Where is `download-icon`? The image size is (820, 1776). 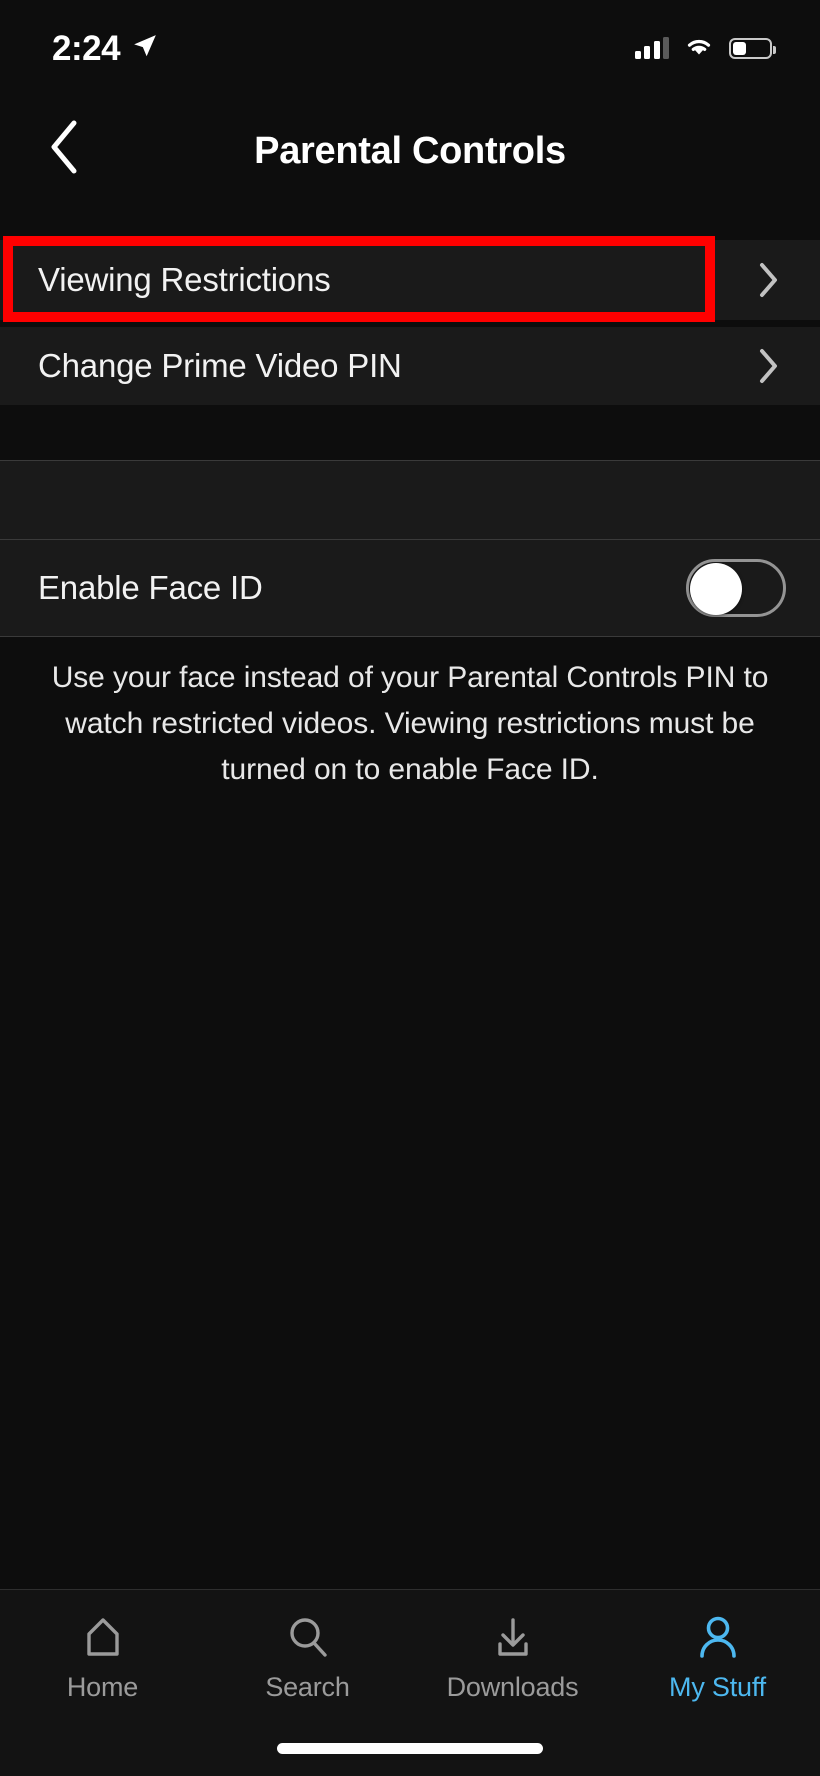
download-icon is located at coordinates (513, 1638).